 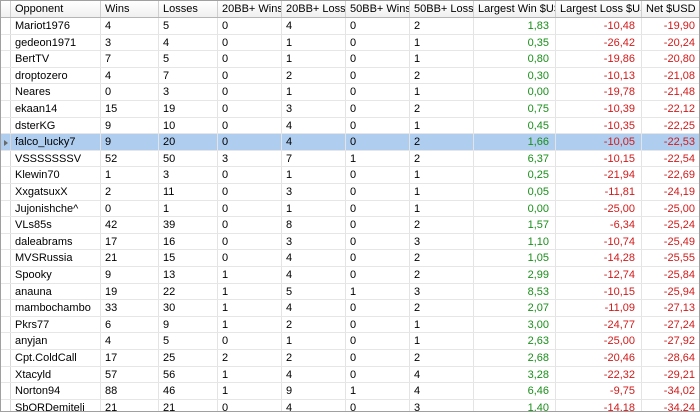 I want to click on cell-losses: 4, so click(x=188, y=42).